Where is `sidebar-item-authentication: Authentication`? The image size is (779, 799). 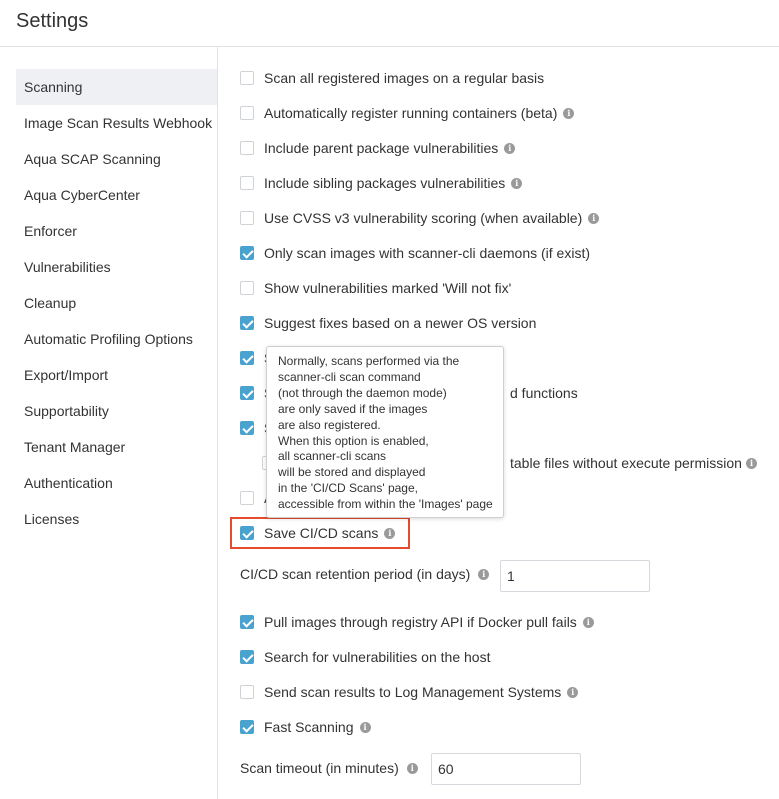 sidebar-item-authentication: Authentication is located at coordinates (116, 483).